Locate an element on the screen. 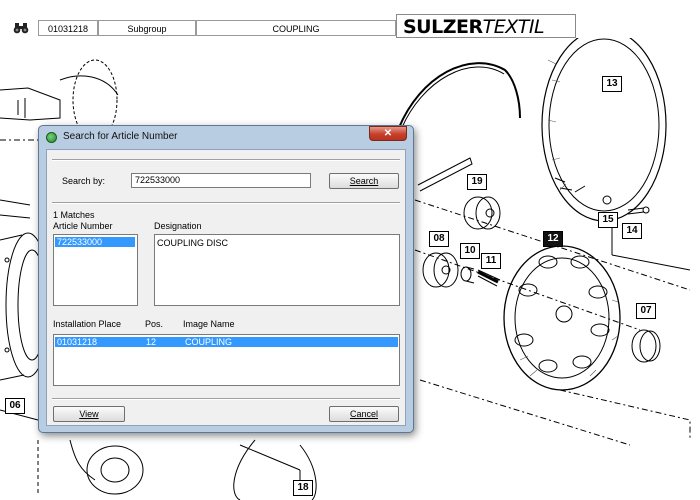  callout-19: 19 is located at coordinates (477, 182).